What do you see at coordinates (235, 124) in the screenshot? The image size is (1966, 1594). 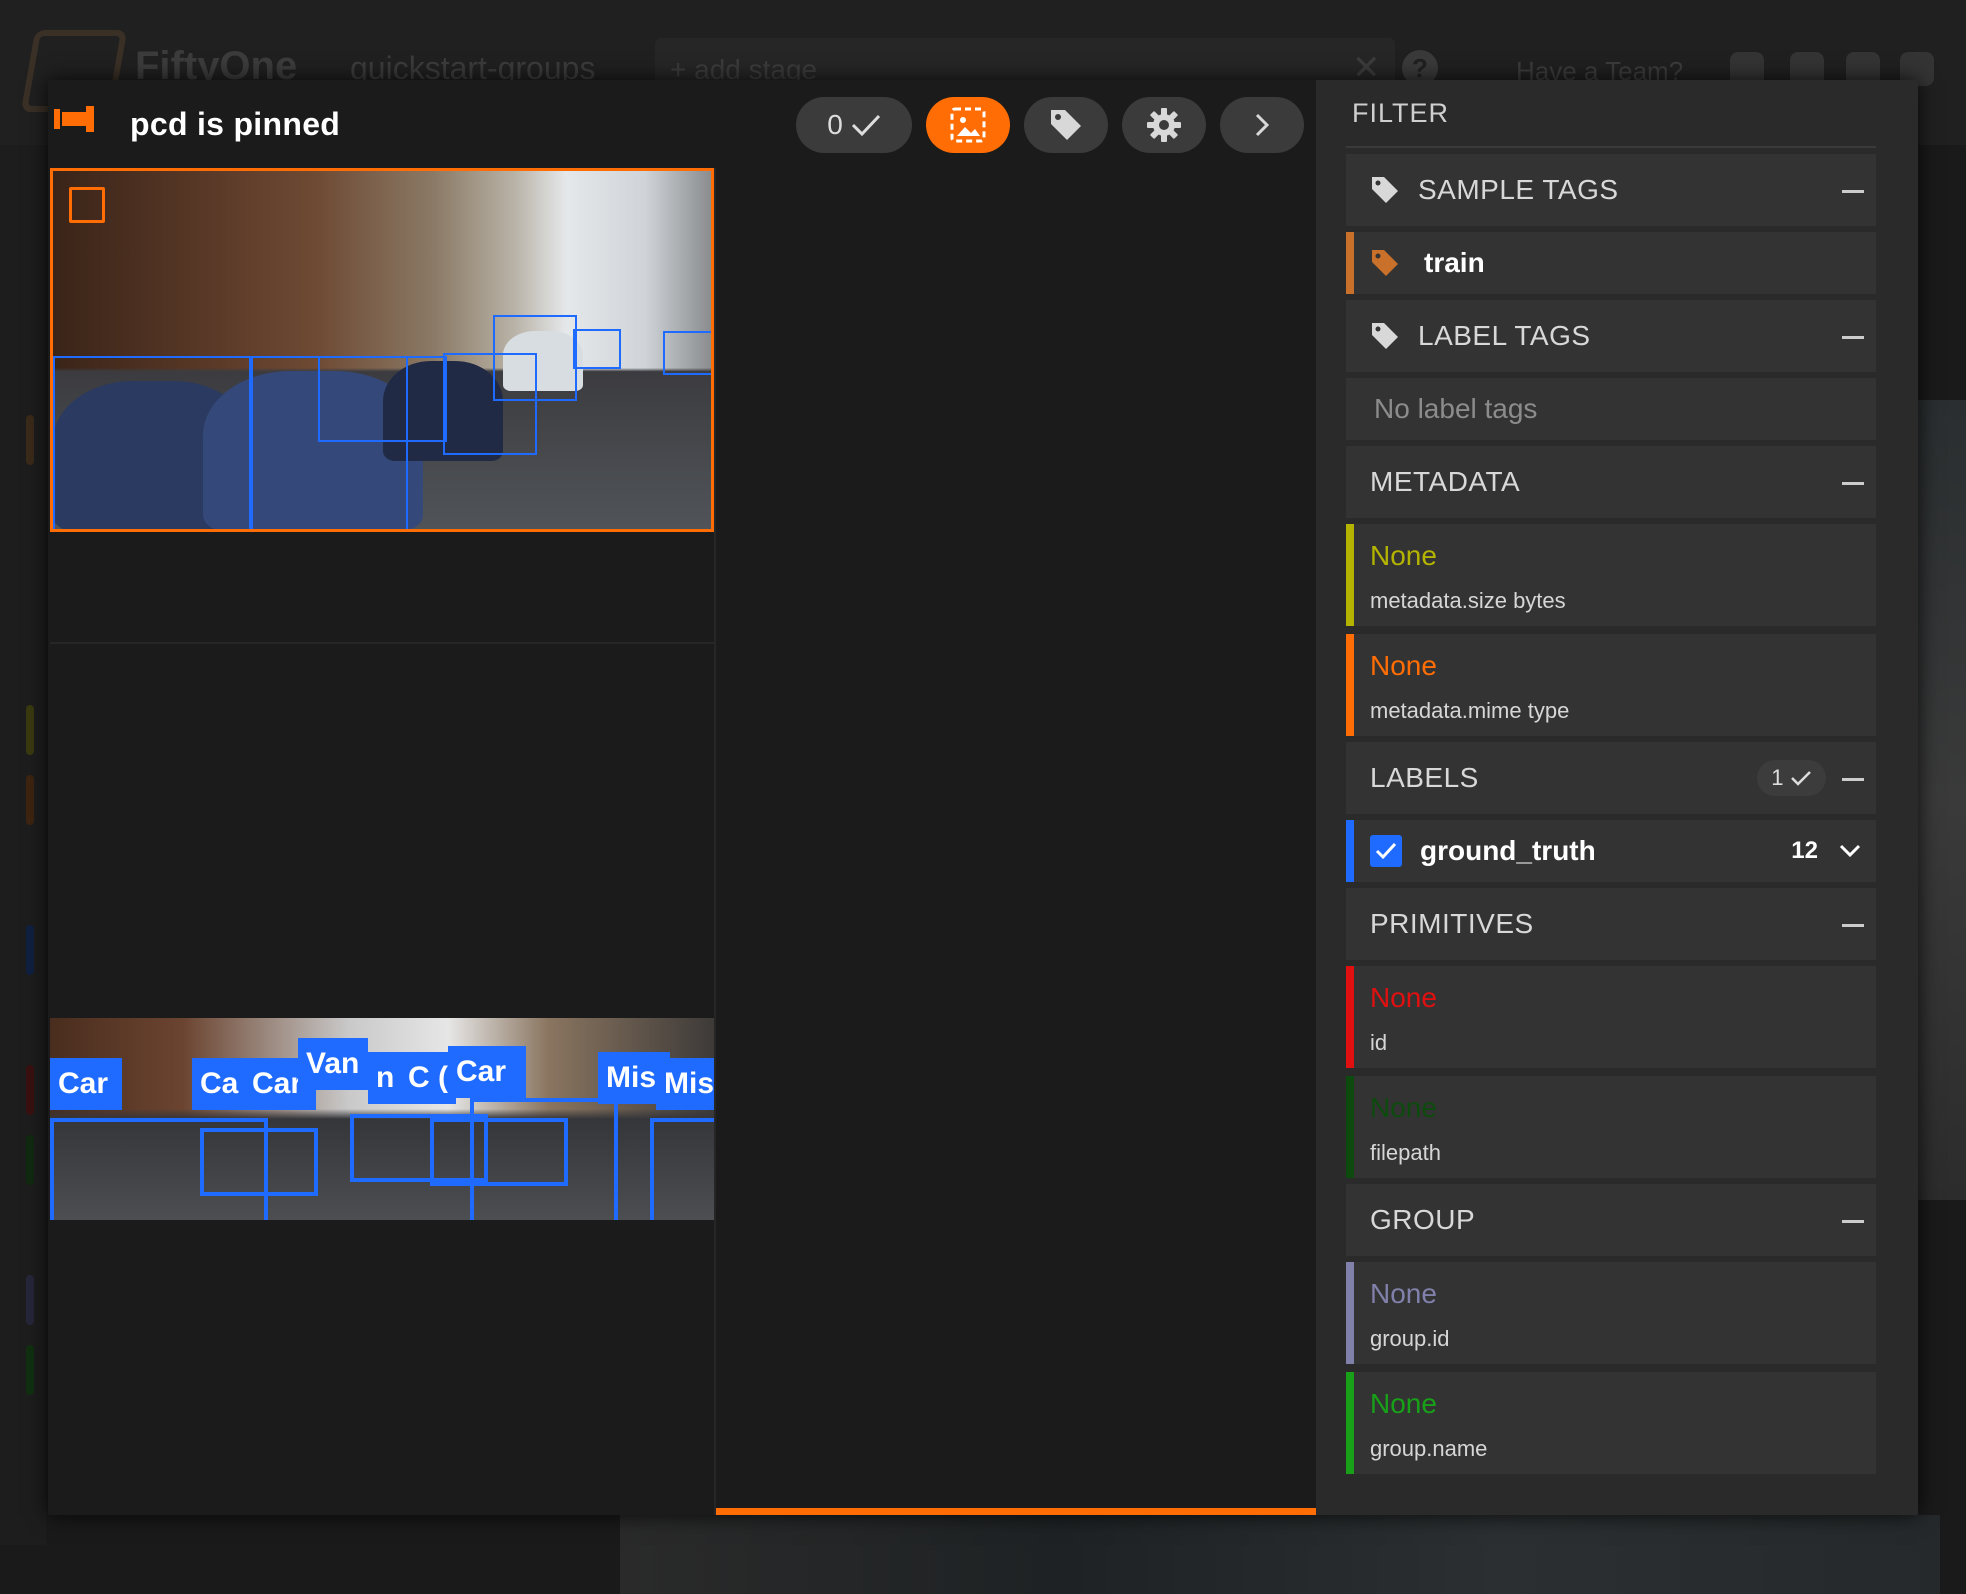 I see `pinned-status-text: pcd is pinned` at bounding box center [235, 124].